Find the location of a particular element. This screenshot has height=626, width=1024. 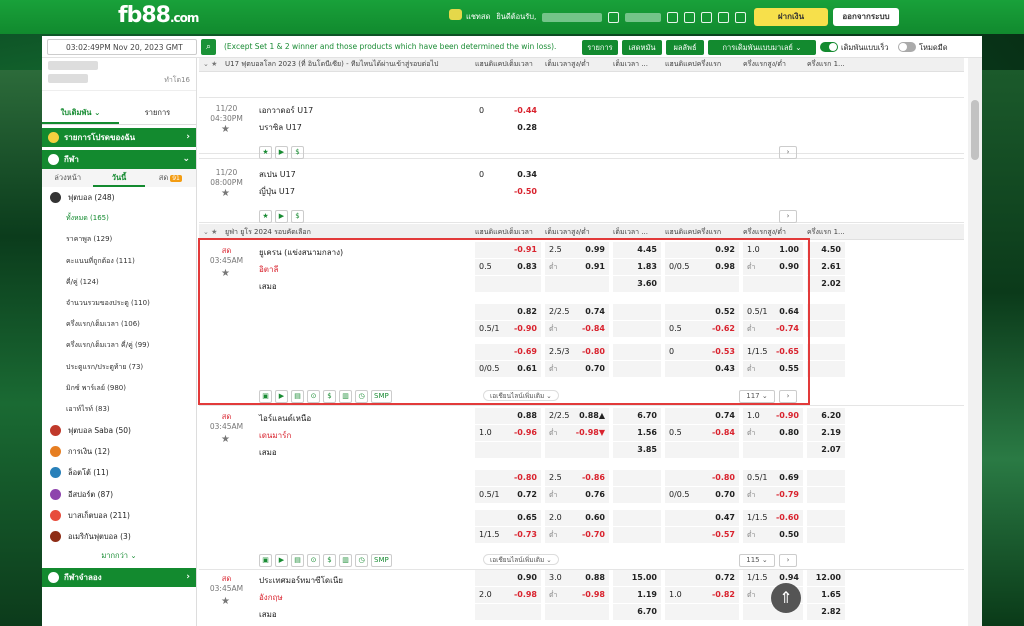

odds-value: 0.88▲ is located at coordinates (592, 416).